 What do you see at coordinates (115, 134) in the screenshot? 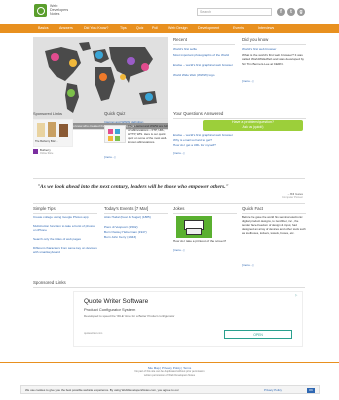
I see `quiz-image` at bounding box center [115, 134].